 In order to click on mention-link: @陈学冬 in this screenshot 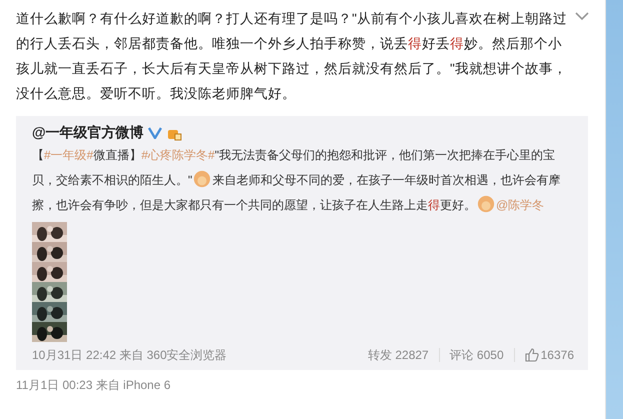, I will do `click(520, 205)`.